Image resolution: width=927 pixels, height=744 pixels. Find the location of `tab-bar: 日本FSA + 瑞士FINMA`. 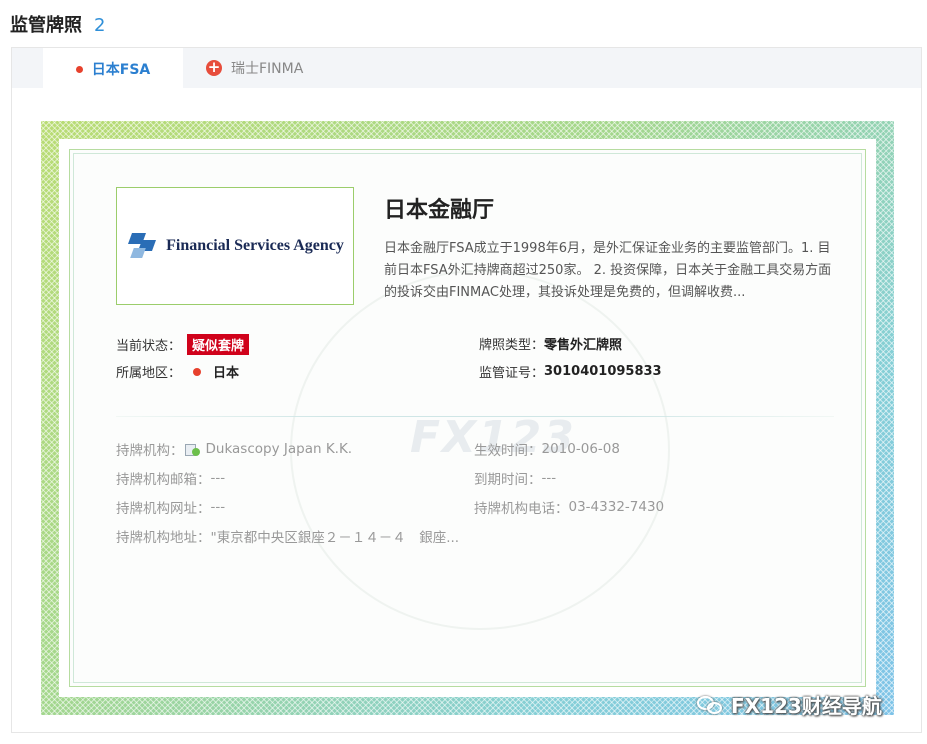

tab-bar: 日本FSA + 瑞士FINMA is located at coordinates (466, 68).